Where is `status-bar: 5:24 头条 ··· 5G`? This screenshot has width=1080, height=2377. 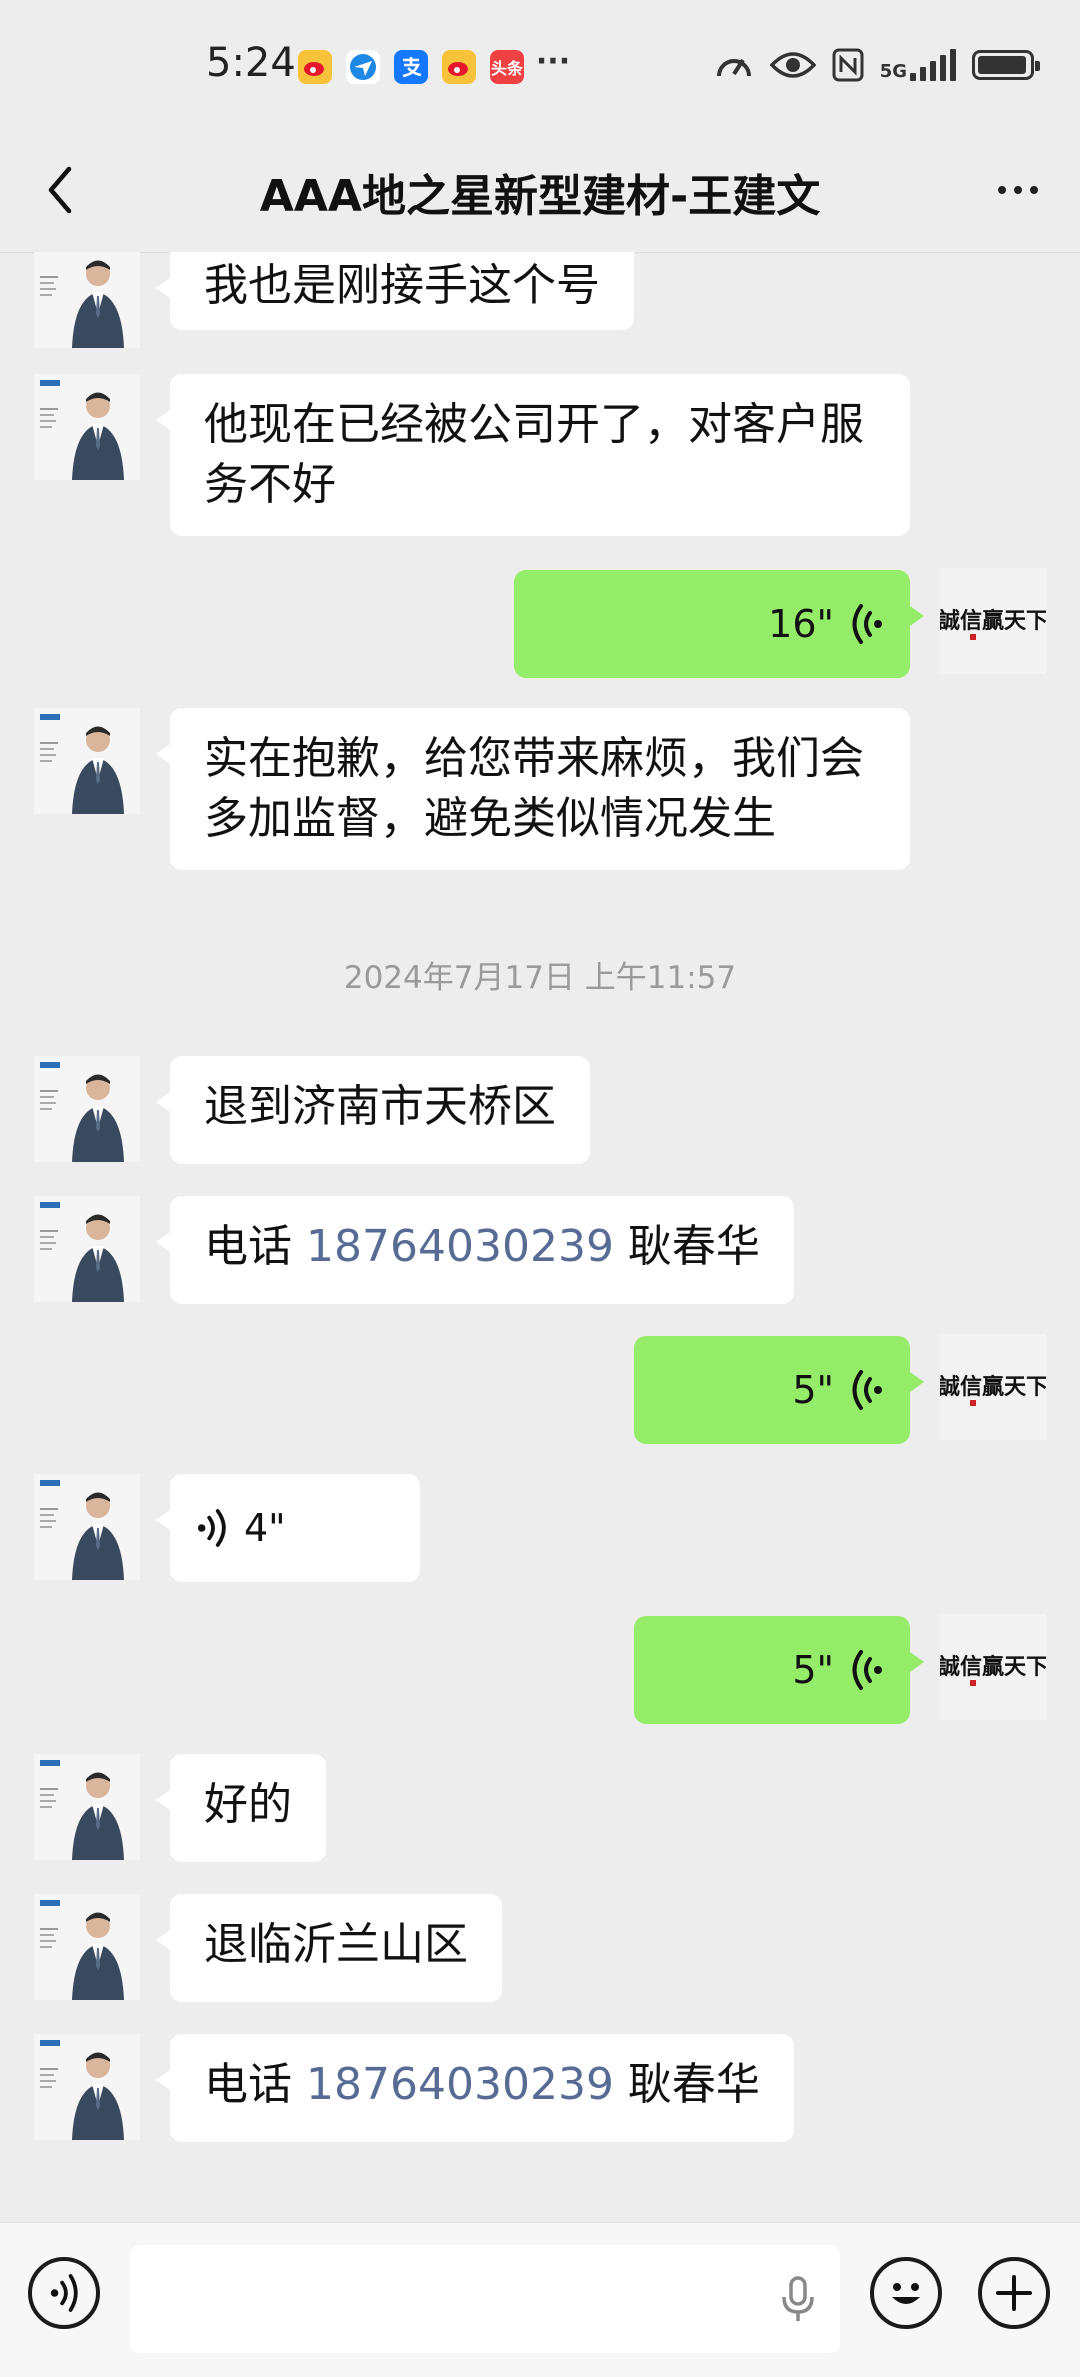 status-bar: 5:24 头条 ··· 5G is located at coordinates (540, 65).